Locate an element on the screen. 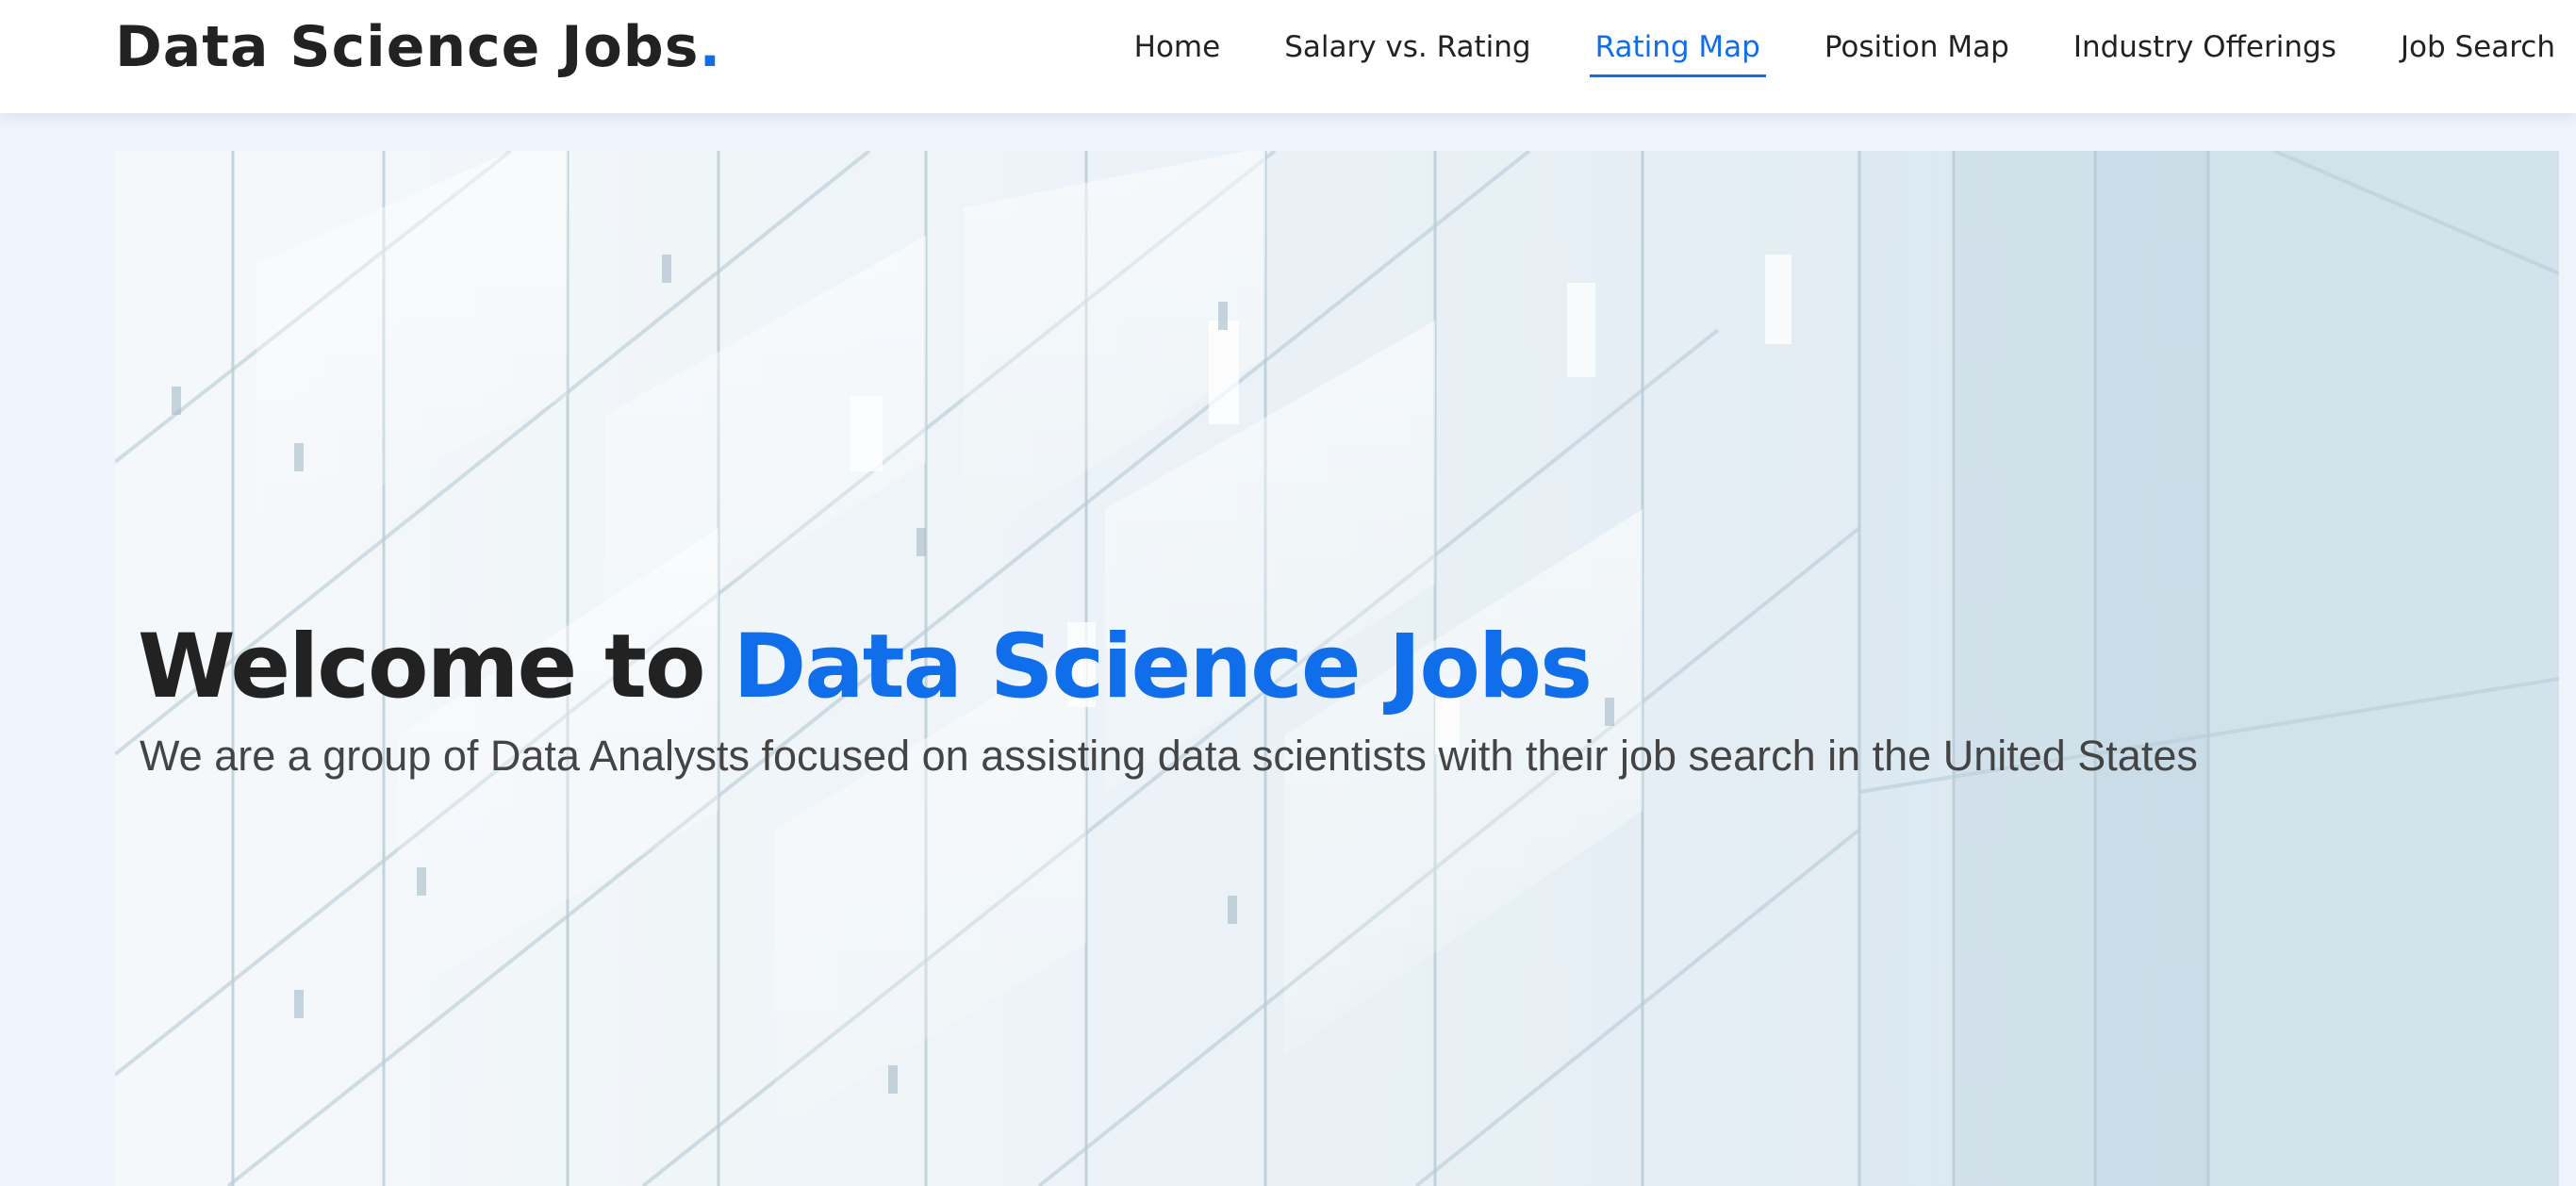 The image size is (2576, 1186). logo-text: Data Science Jobs is located at coordinates (407, 47).